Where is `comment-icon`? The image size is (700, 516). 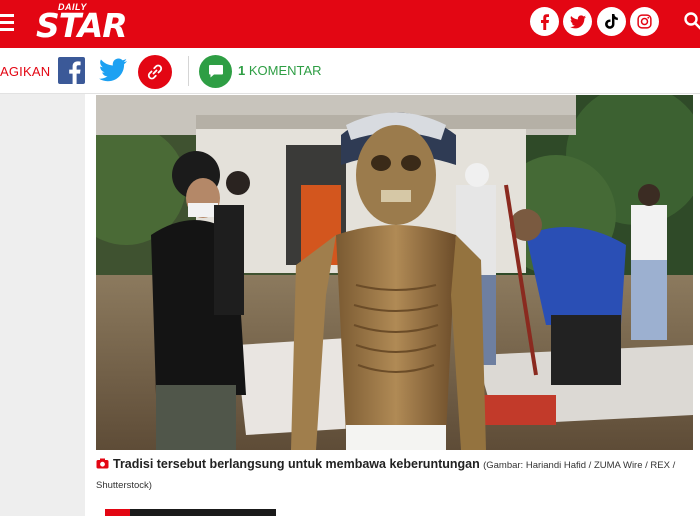 comment-icon is located at coordinates (215, 71).